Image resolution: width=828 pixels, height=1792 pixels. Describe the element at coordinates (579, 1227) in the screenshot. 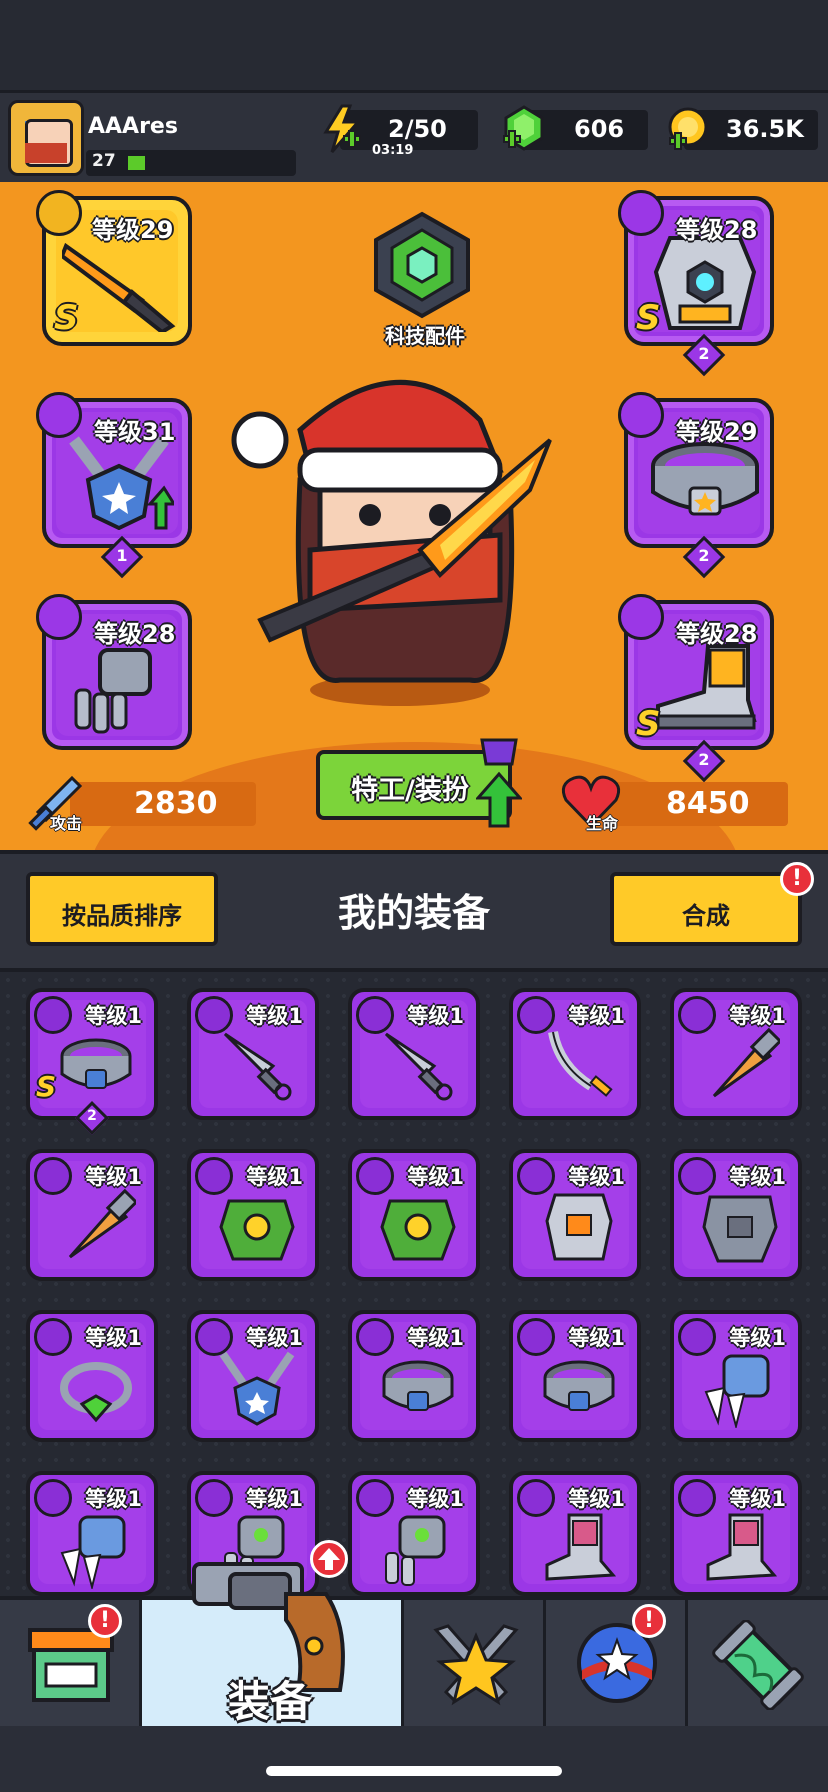

I see `vest-armor-icon` at that location.